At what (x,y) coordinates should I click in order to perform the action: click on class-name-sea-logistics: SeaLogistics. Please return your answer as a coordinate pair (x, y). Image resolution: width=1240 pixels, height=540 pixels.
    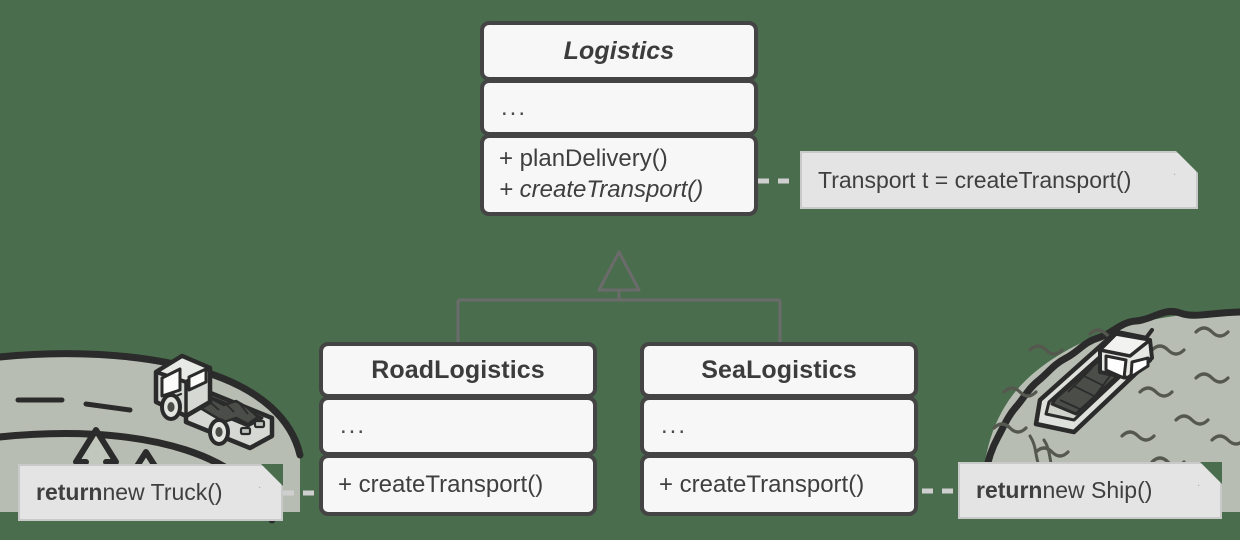
    Looking at the image, I should click on (779, 370).